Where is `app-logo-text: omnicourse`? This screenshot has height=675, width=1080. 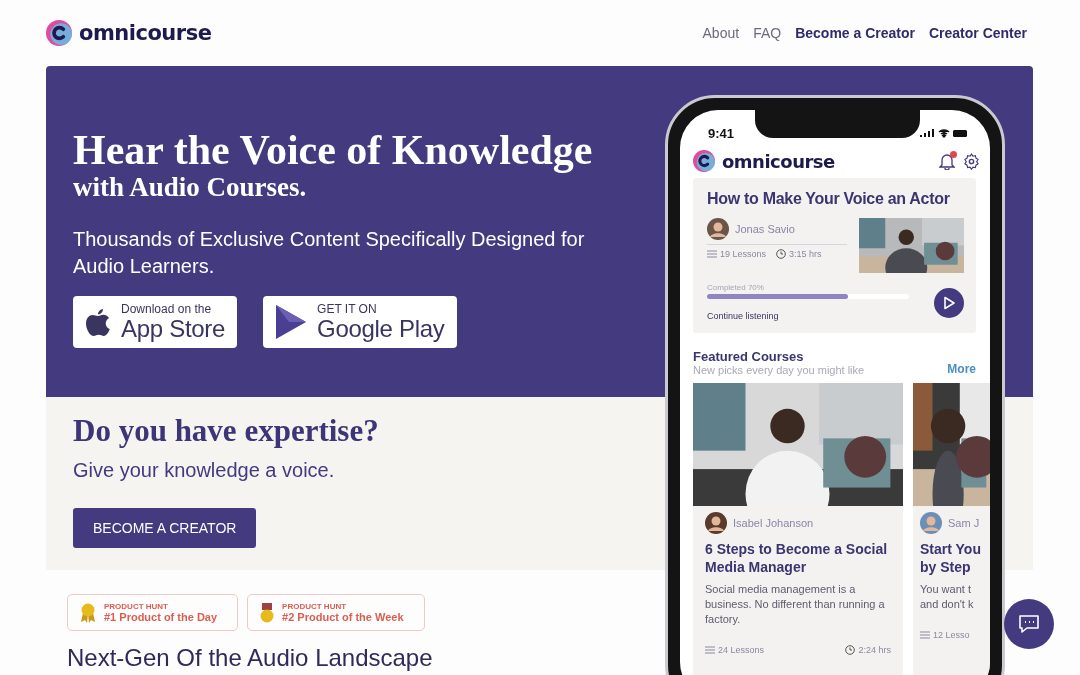 app-logo-text: omnicourse is located at coordinates (778, 161).